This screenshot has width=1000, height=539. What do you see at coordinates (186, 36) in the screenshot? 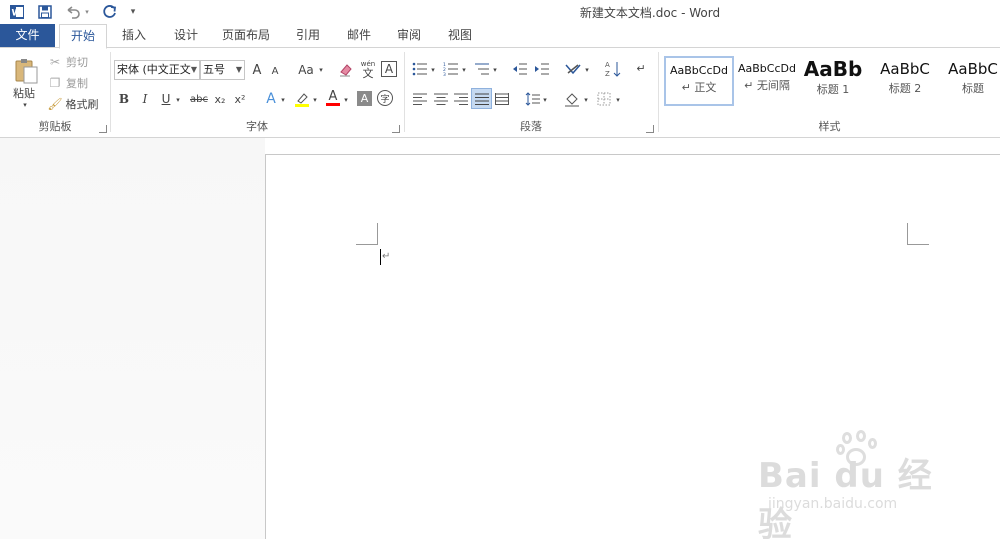
I see `tab-design: 设计` at bounding box center [186, 36].